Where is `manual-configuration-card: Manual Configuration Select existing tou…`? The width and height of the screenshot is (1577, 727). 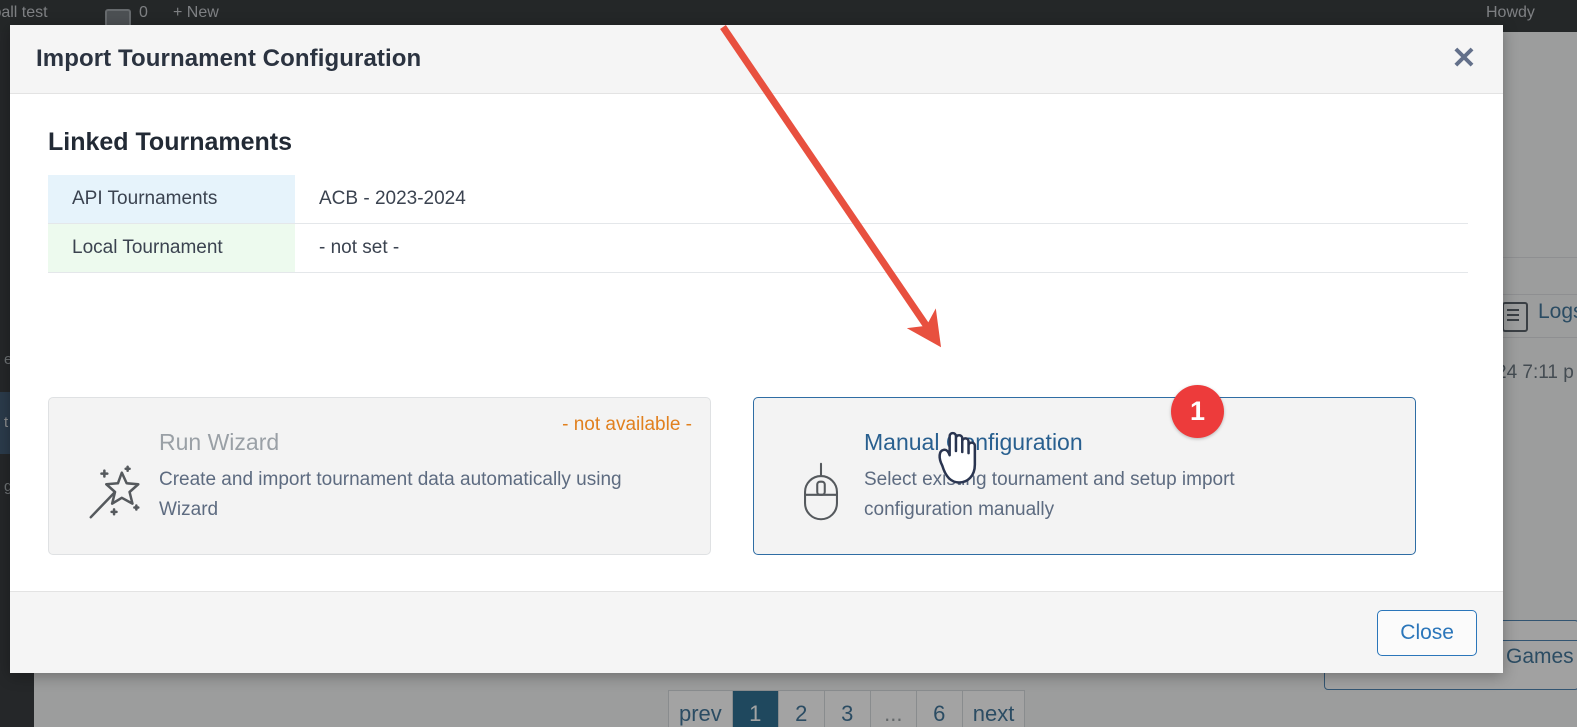
manual-configuration-card: Manual Configuration Select existing tou… is located at coordinates (1084, 476).